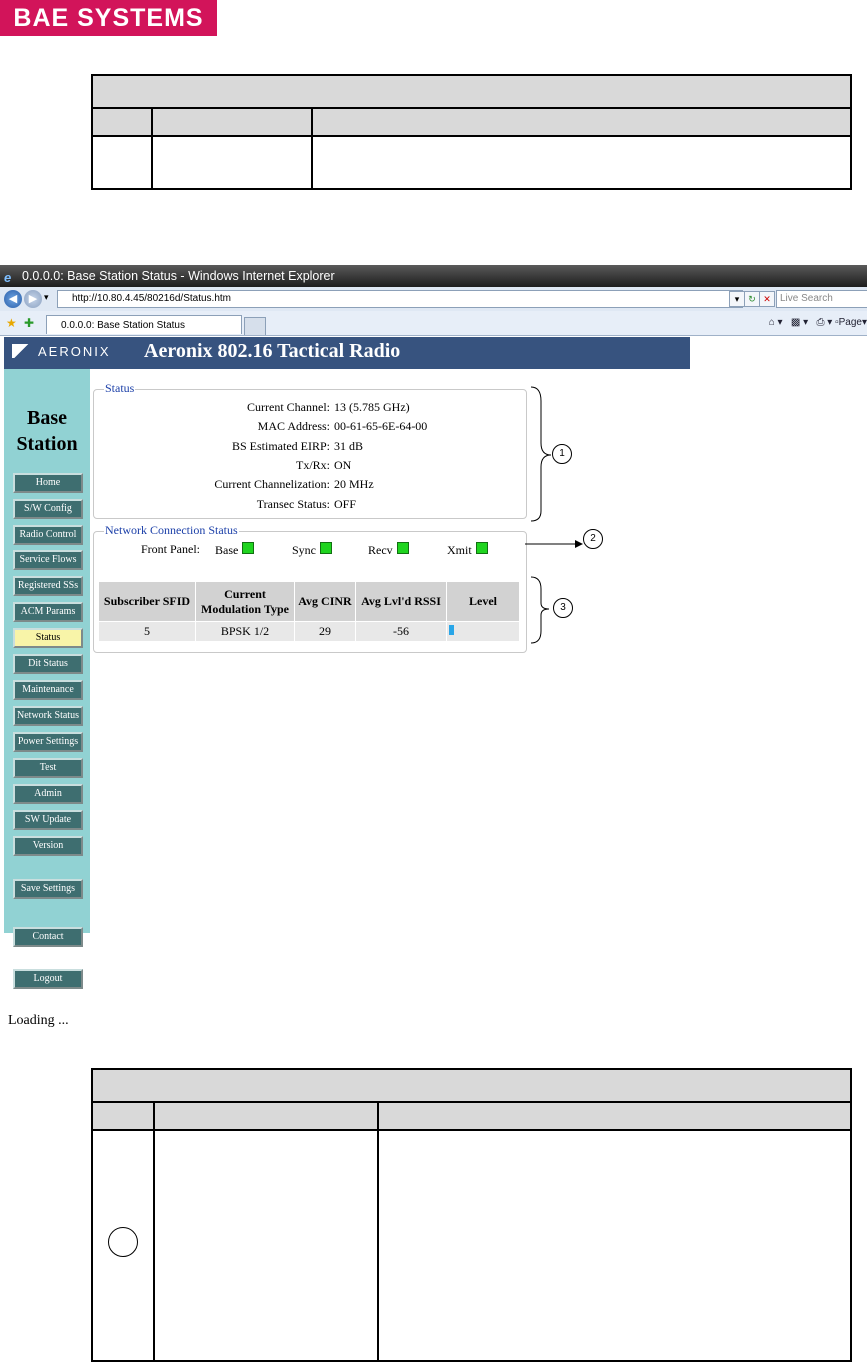 Image resolution: width=867 pixels, height=1362 pixels. I want to click on cell-sfid: 5, so click(147, 631).